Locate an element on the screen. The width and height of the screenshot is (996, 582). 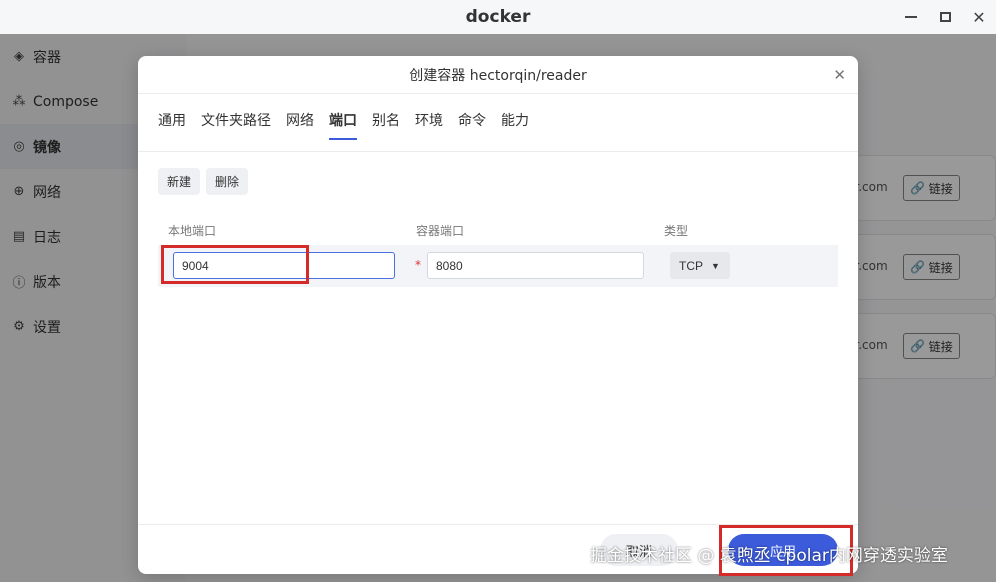
port-actions: 新建 删除 is located at coordinates (206, 181).